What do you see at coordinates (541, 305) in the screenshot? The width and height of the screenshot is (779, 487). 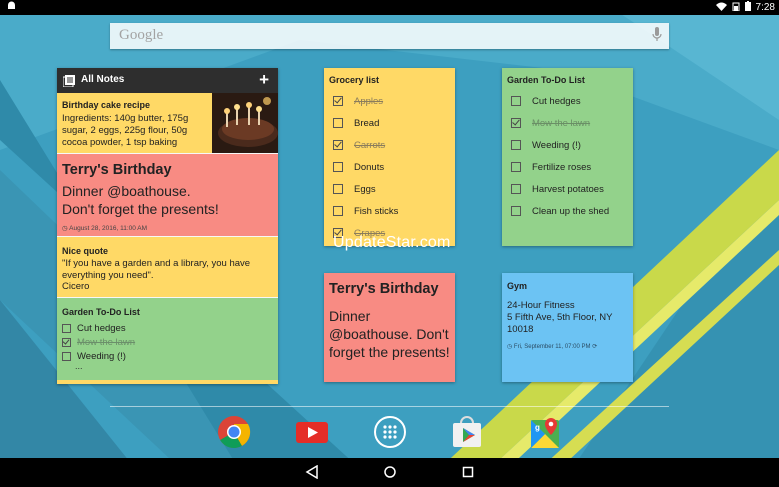 I see `note-line: 24-Hour Fitness` at bounding box center [541, 305].